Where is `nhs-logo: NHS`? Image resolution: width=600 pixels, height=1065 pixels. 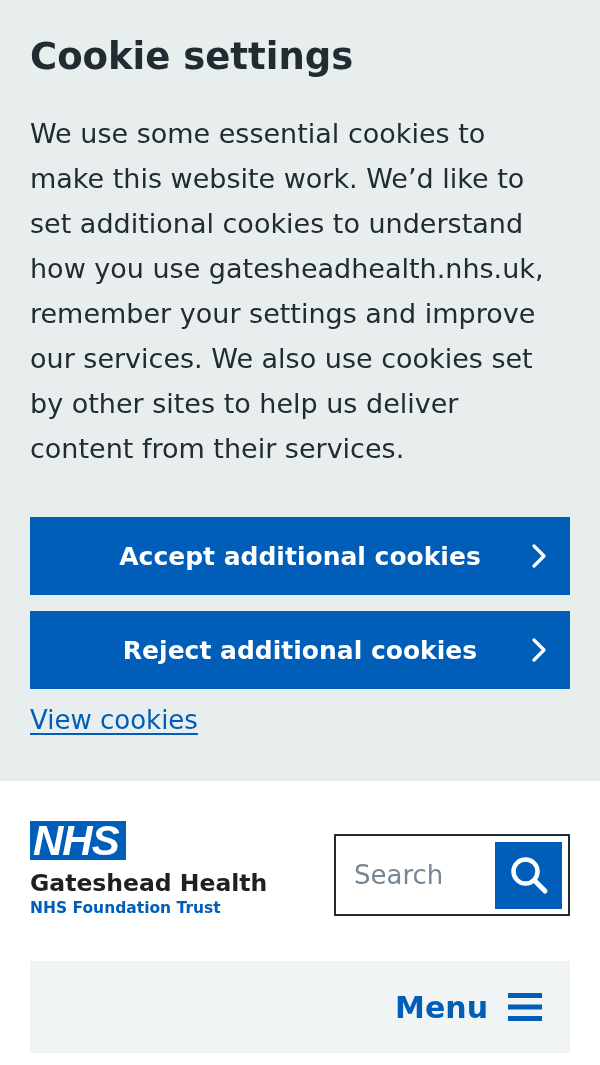
nhs-logo: NHS is located at coordinates (78, 840).